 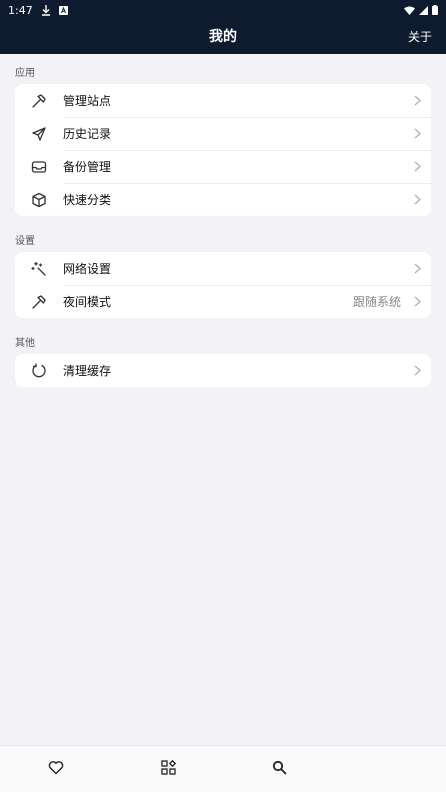 I want to click on menu-item-quick-category: 快速分类, so click(x=223, y=199).